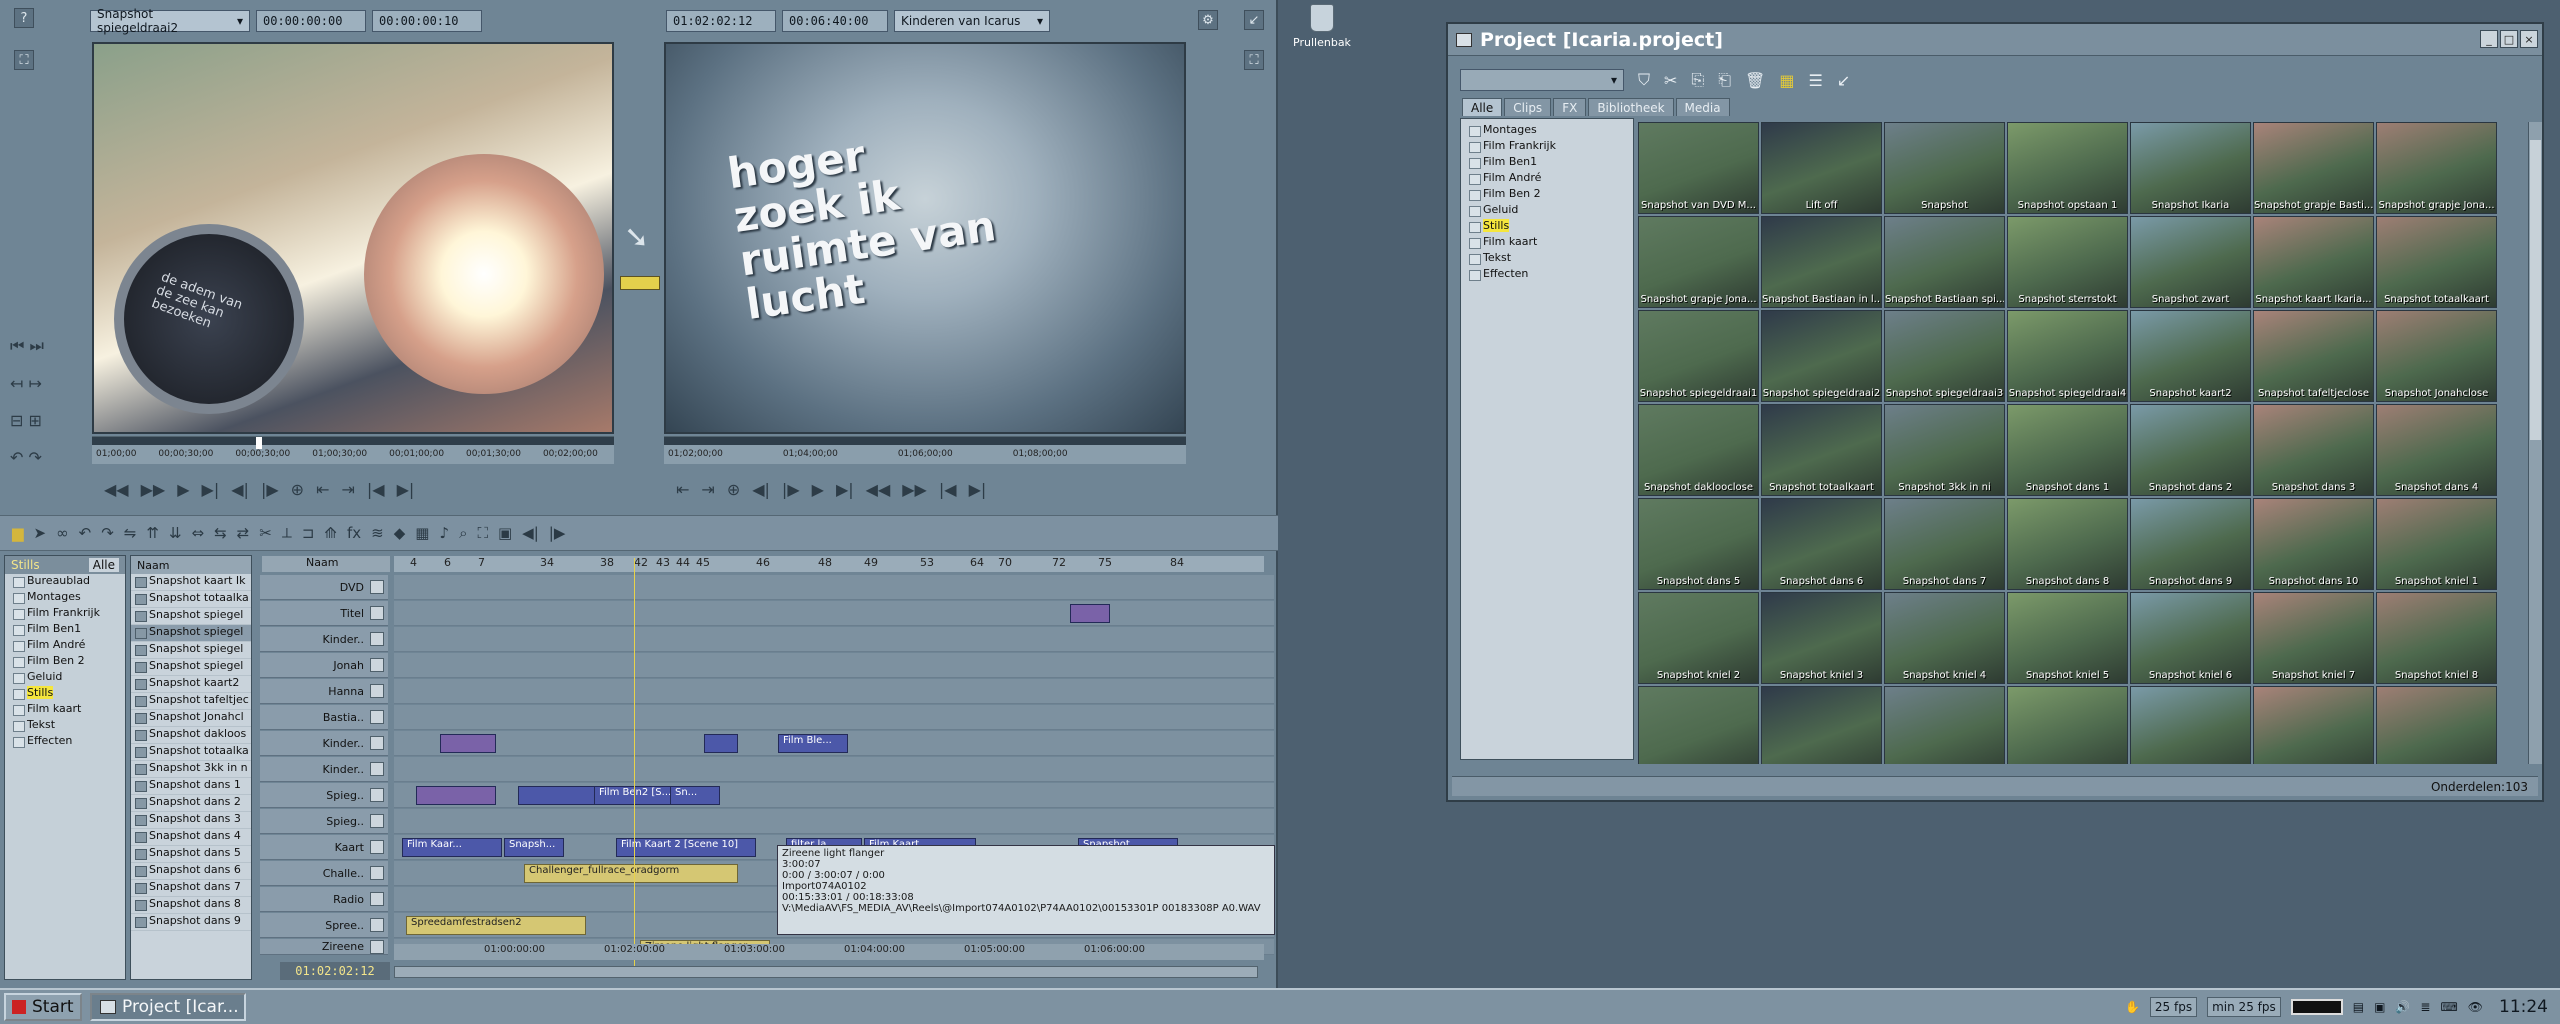  What do you see at coordinates (2316, 1007) in the screenshot?
I see `monitor-icon` at bounding box center [2316, 1007].